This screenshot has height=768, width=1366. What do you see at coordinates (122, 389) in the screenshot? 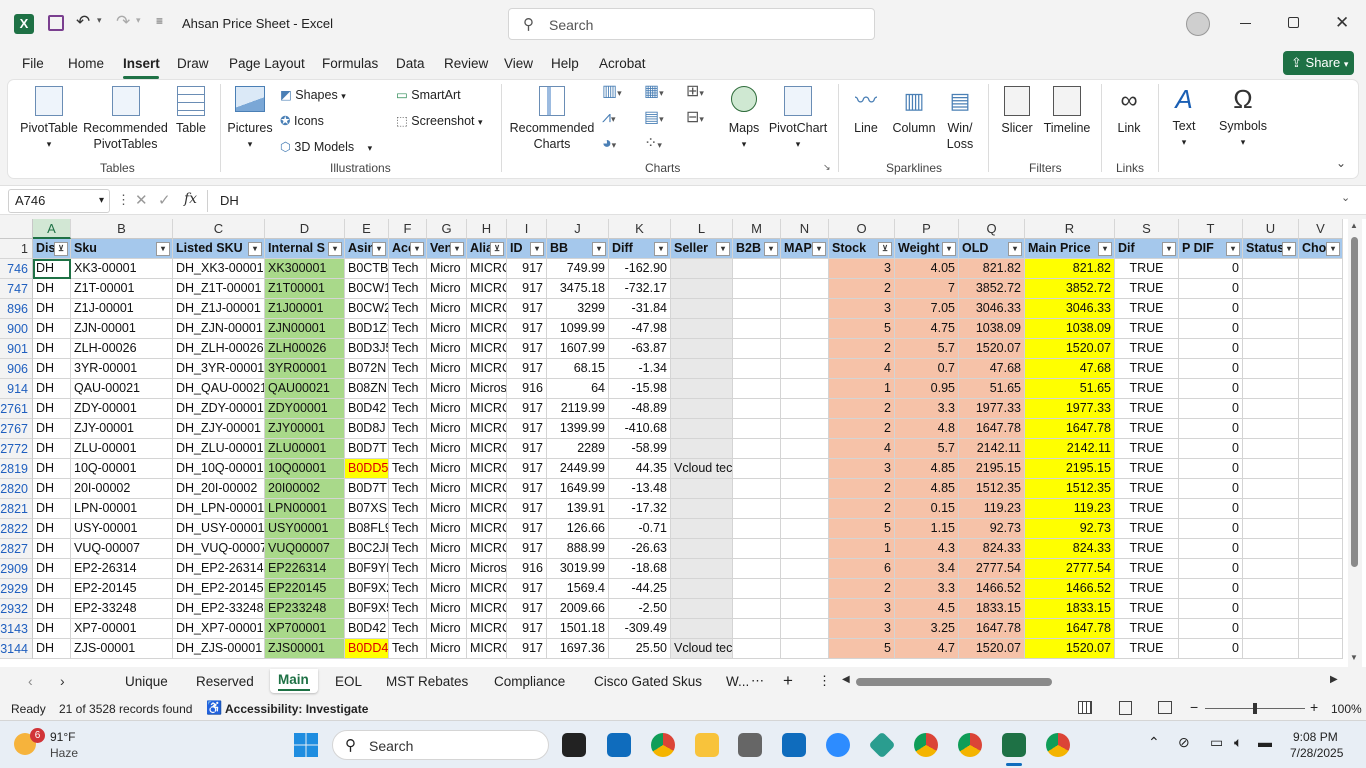
I see `table-cell: QAU-00021` at bounding box center [122, 389].